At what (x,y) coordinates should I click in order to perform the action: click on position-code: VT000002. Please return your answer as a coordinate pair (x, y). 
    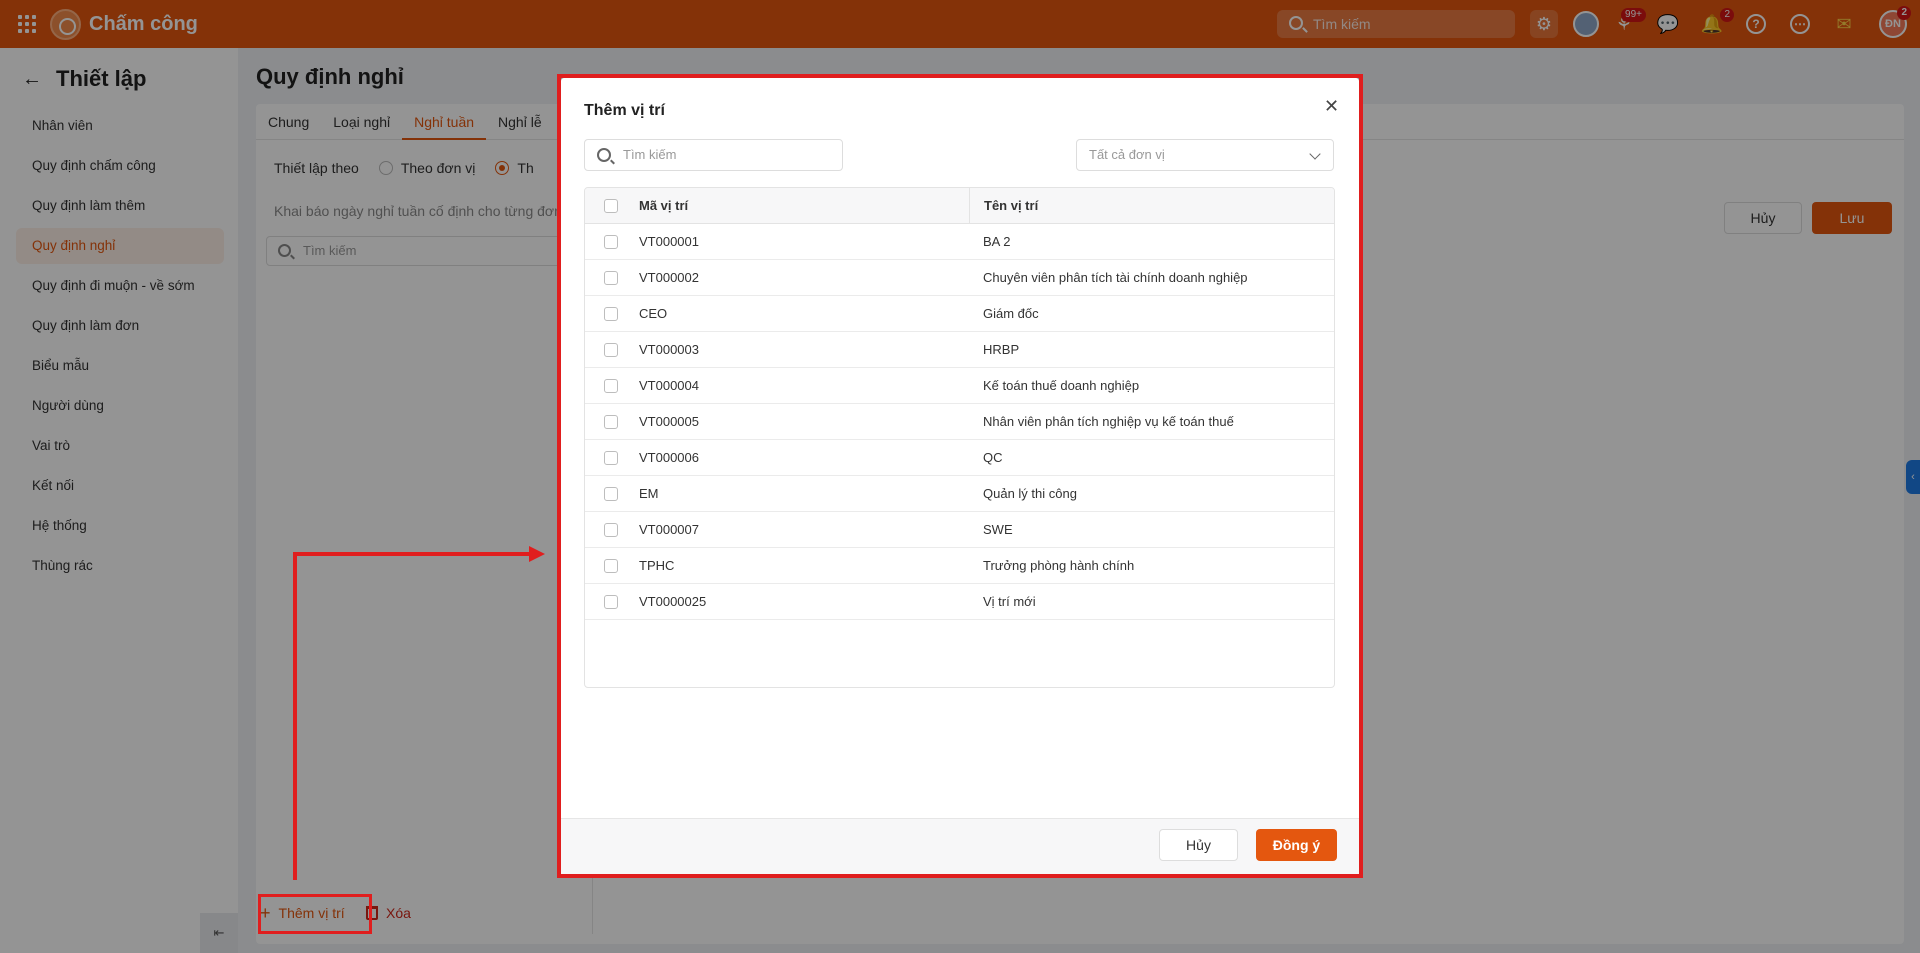
    Looking at the image, I should click on (669, 277).